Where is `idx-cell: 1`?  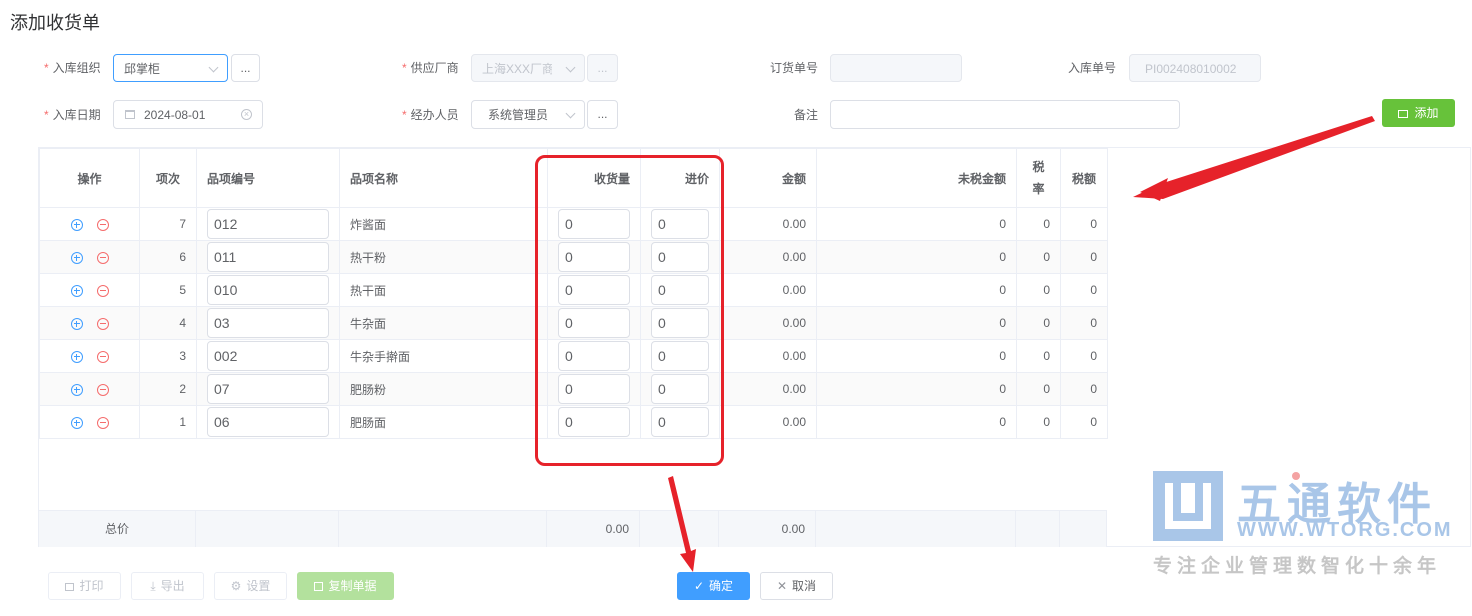 idx-cell: 1 is located at coordinates (168, 422).